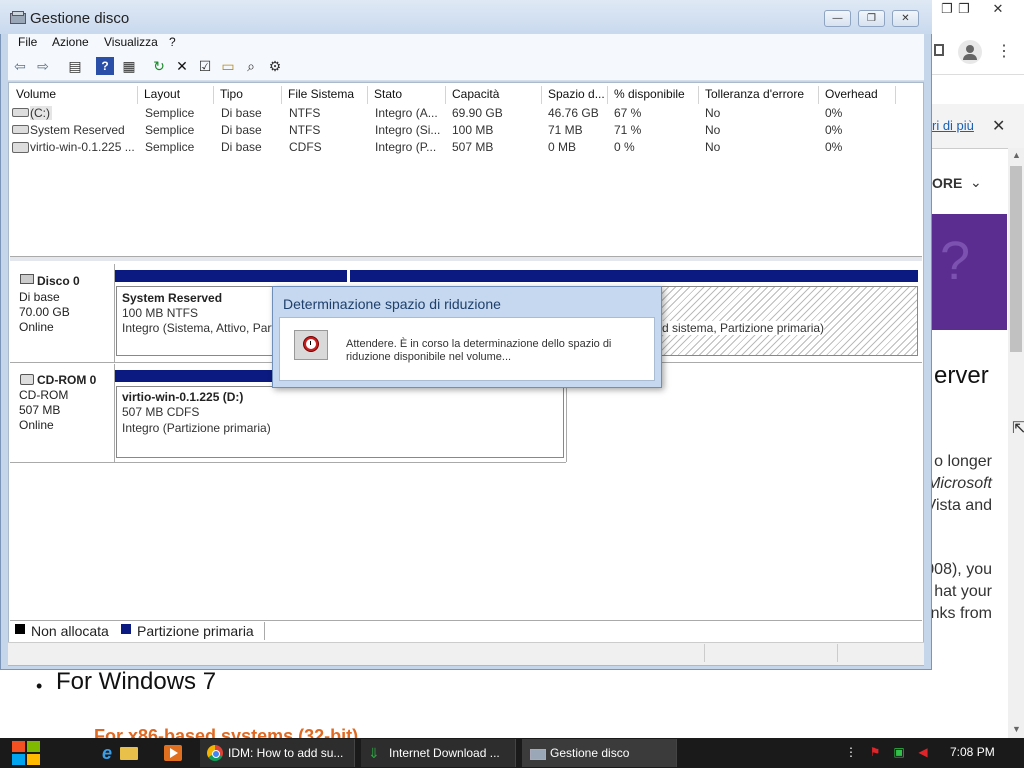  I want to click on disk-0-status: Online, so click(36, 327).